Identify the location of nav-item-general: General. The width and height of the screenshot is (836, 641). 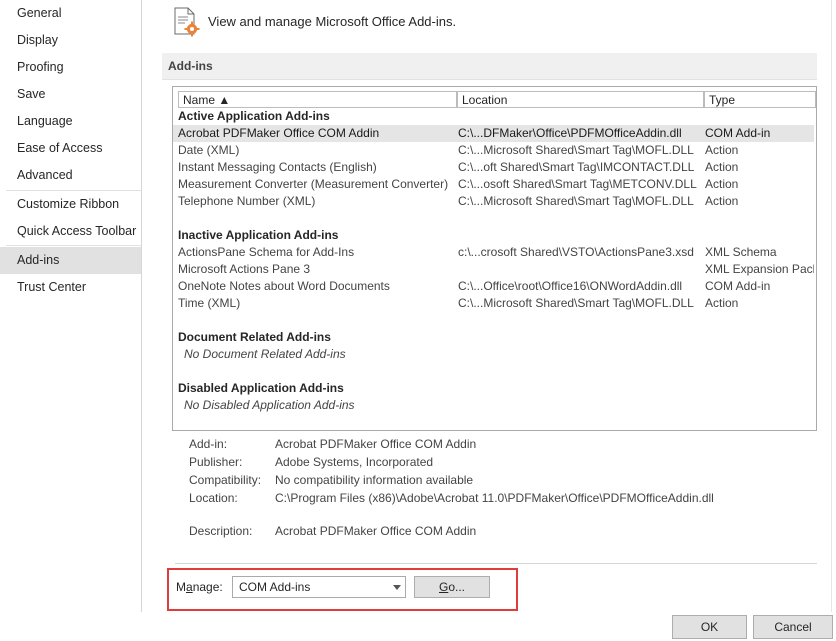
(70, 13).